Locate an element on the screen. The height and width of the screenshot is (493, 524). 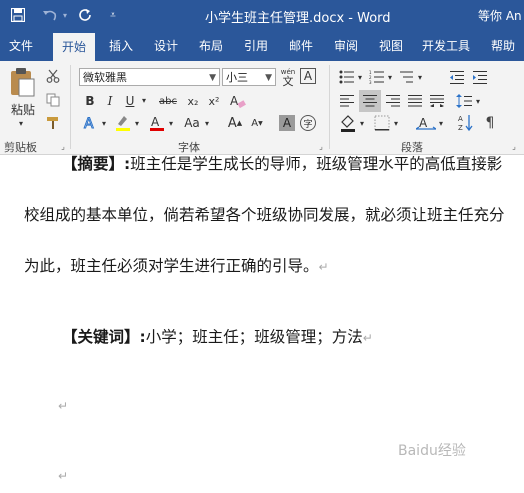
undo-dropdown-icon: ▾ is located at coordinates (65, 15).